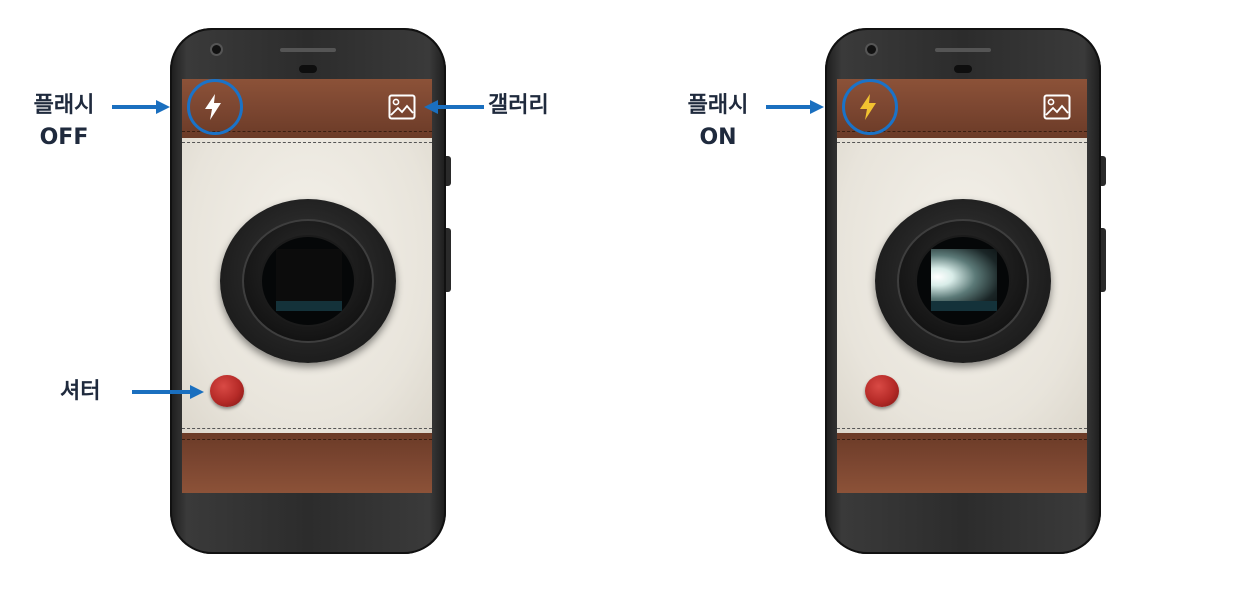 The image size is (1257, 593). I want to click on gallery-arrow, so click(454, 107).